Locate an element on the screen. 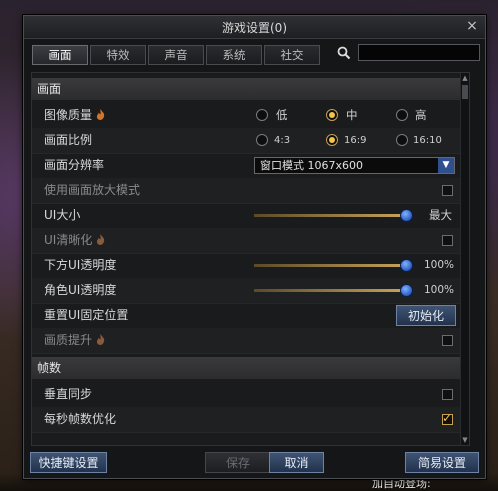 The width and height of the screenshot is (498, 491). chevron-down-icon: ▼ is located at coordinates (446, 165).